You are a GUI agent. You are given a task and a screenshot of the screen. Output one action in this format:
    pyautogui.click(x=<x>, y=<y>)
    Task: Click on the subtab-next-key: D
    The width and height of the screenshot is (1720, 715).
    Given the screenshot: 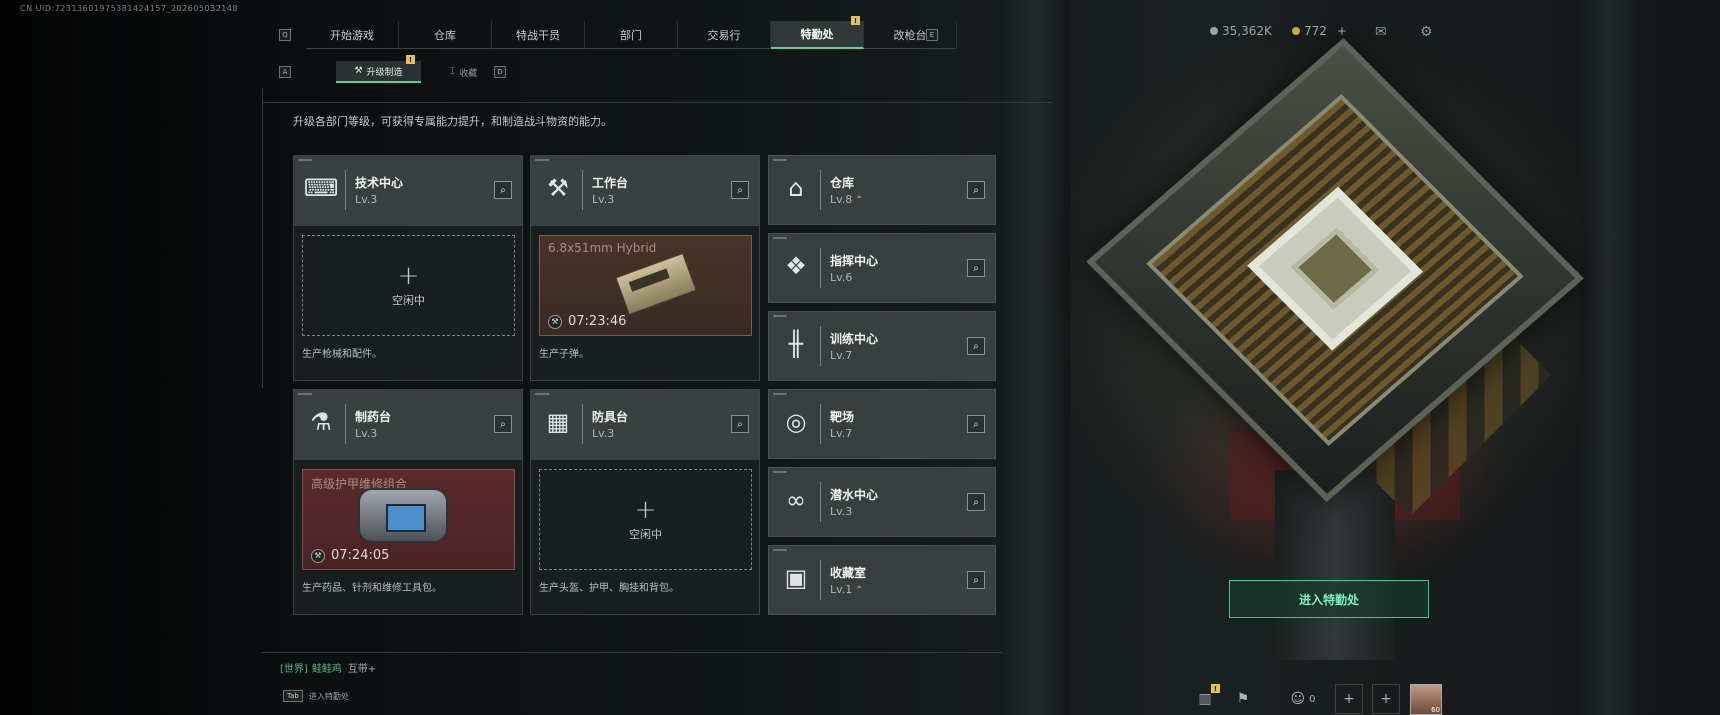 What is the action you would take?
    pyautogui.click(x=500, y=72)
    